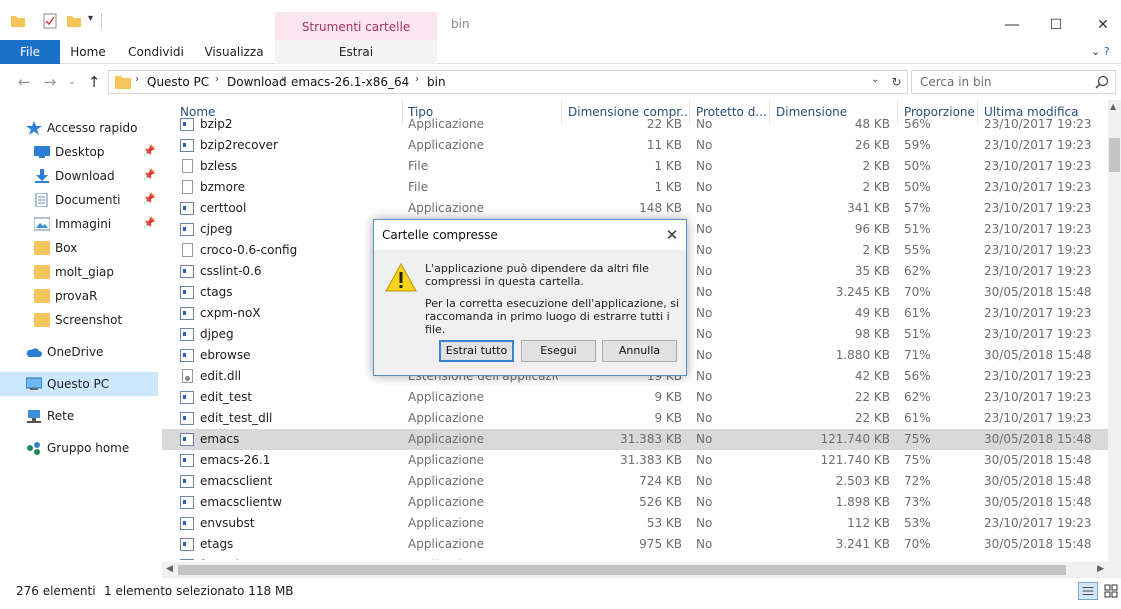  What do you see at coordinates (1088, 591) in the screenshot?
I see `details-view-icon` at bounding box center [1088, 591].